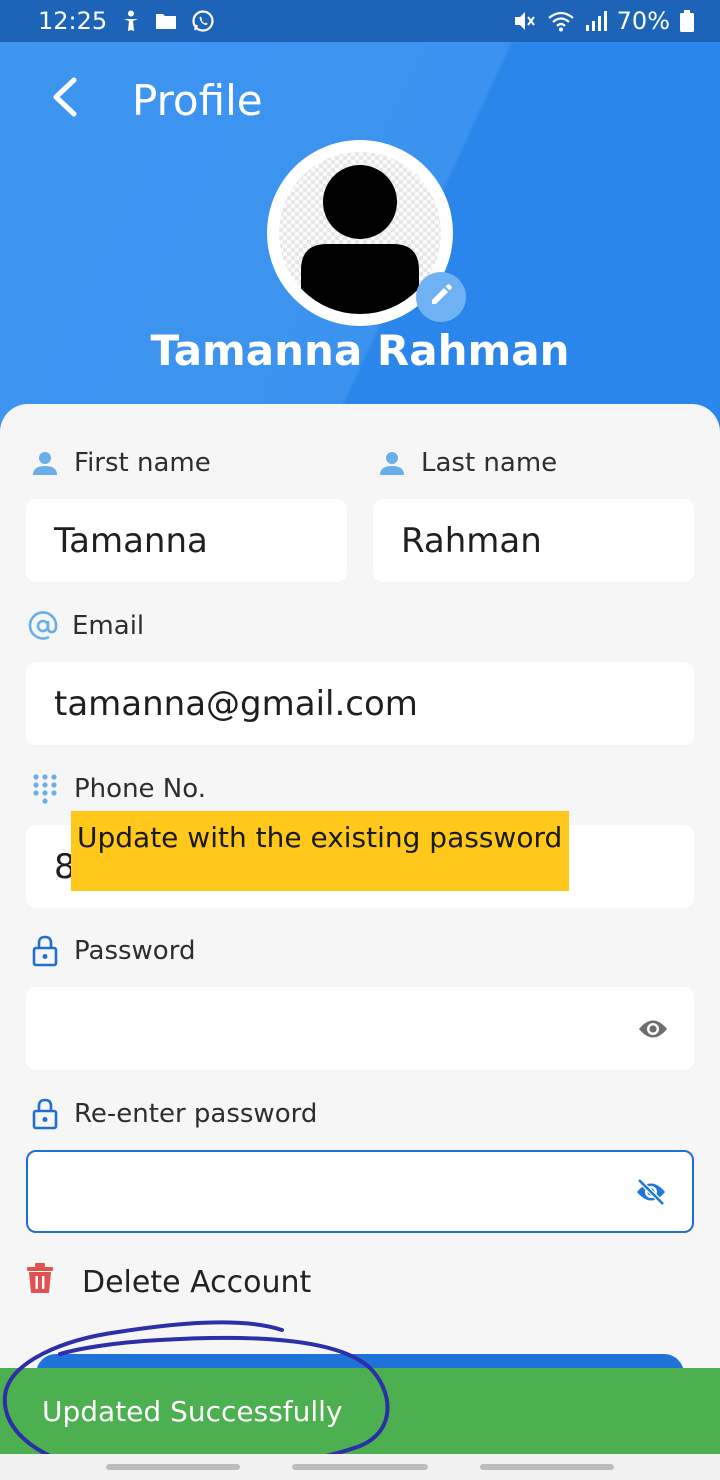  I want to click on first-name-value: Tamanna, so click(131, 540).